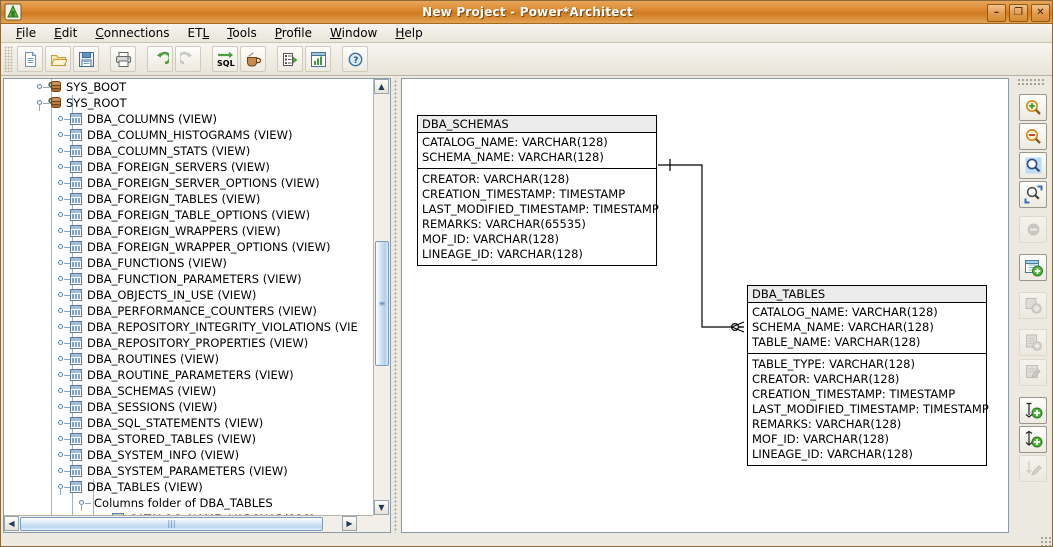 The height and width of the screenshot is (547, 1053). What do you see at coordinates (189, 423) in the screenshot?
I see `tree-node: DBA_SQL_STATEMENTS (VIEW)` at bounding box center [189, 423].